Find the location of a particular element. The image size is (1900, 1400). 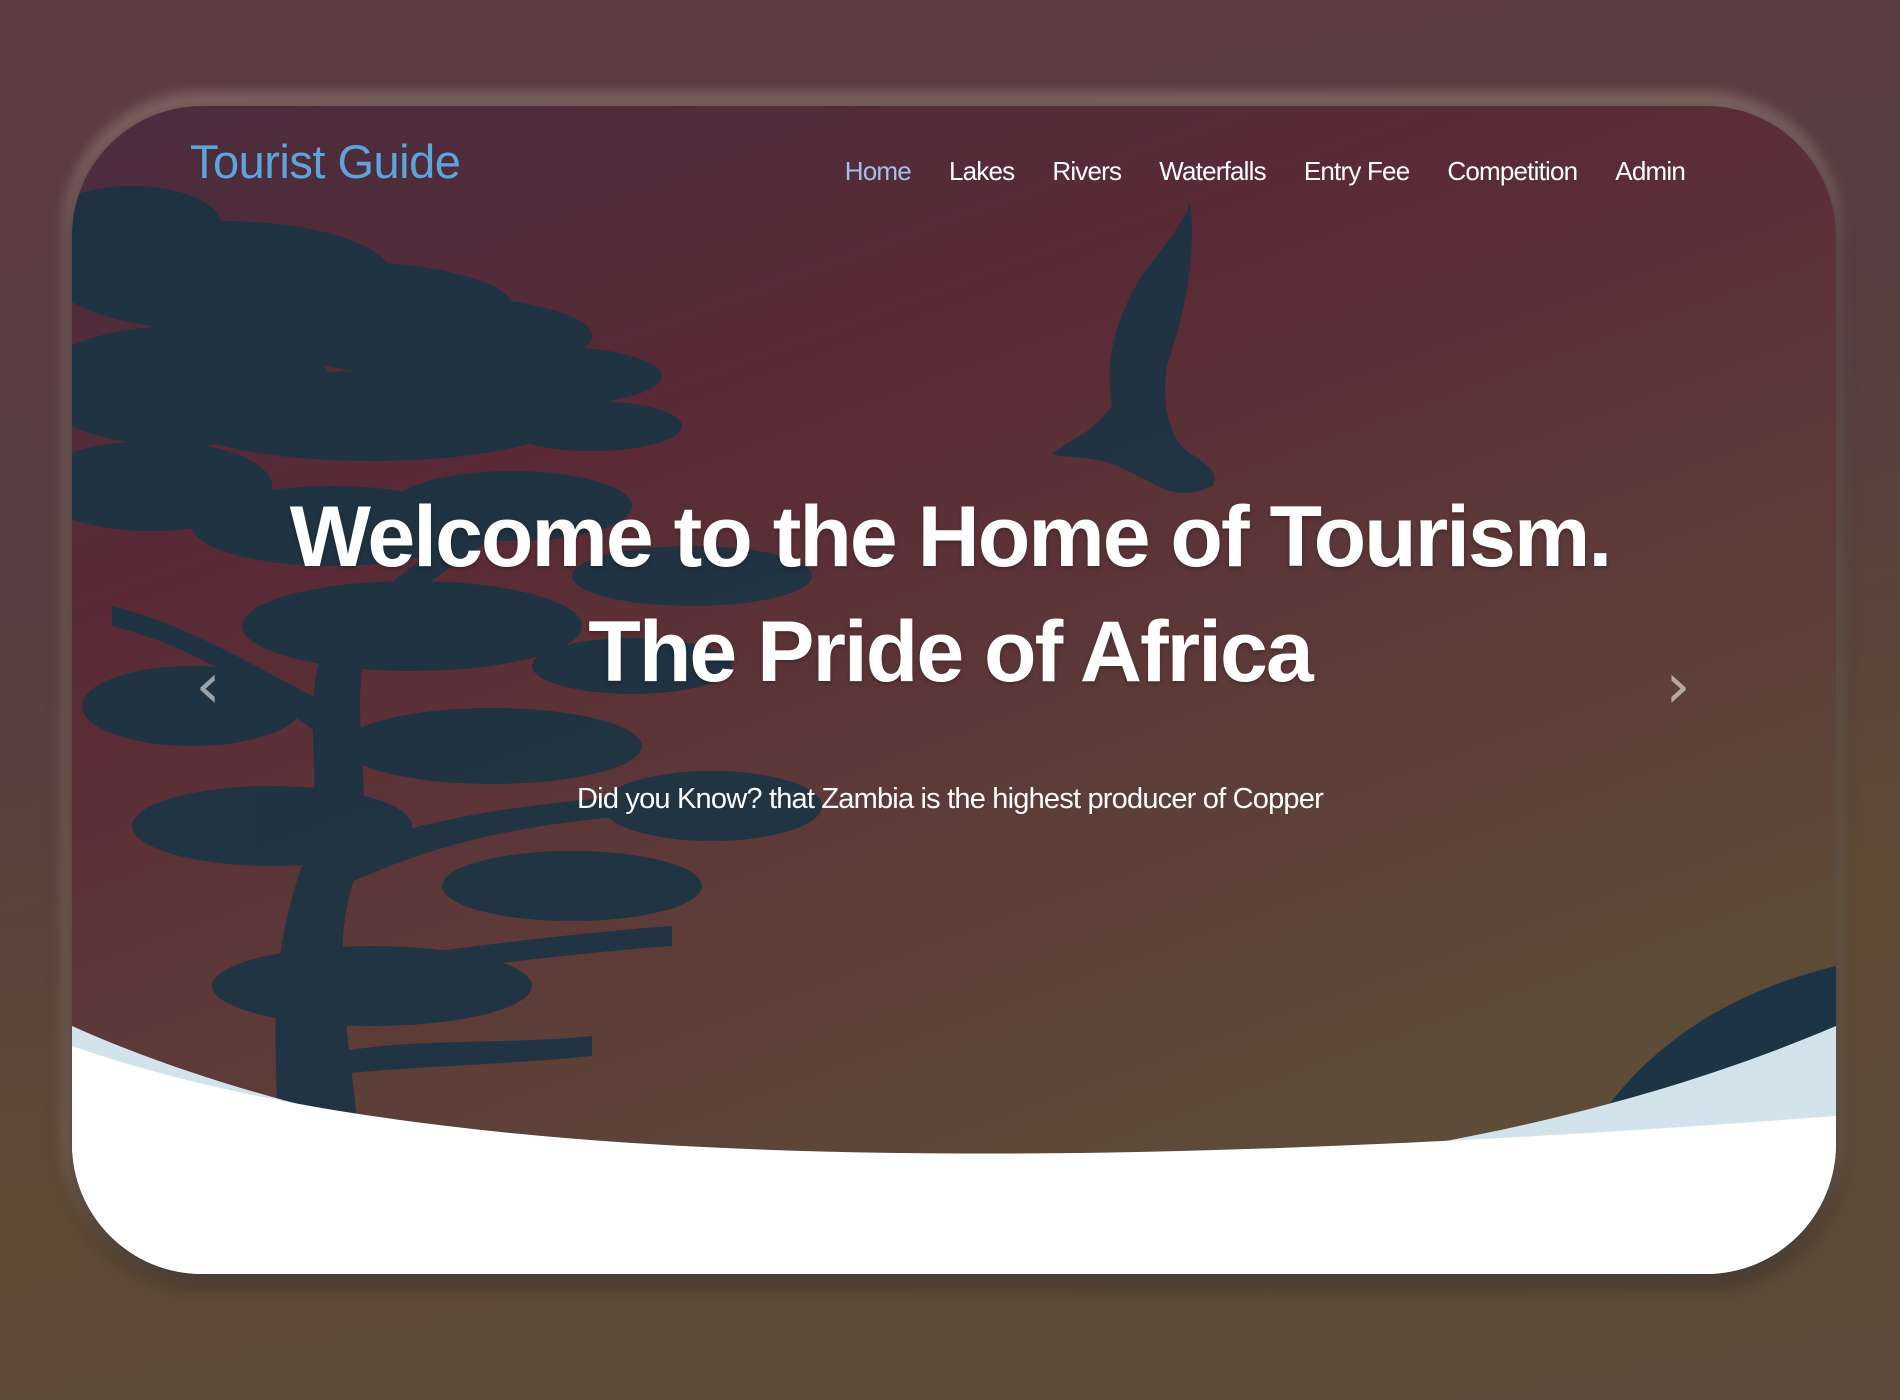

hero-title-line2: The Pride of Africa is located at coordinates (950, 652).